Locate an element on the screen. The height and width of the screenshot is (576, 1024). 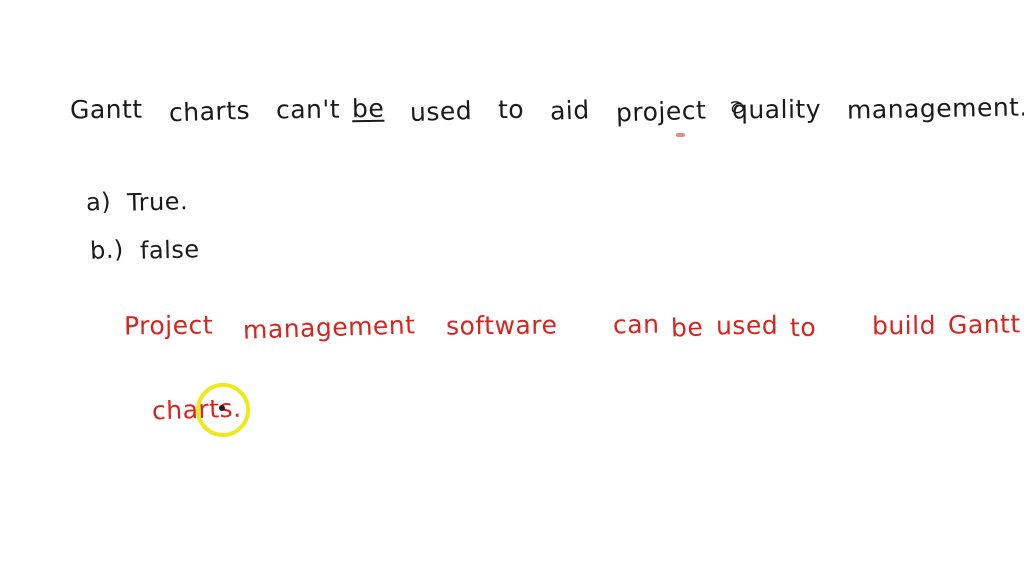
option-b-false: b.) false is located at coordinates (144, 250).